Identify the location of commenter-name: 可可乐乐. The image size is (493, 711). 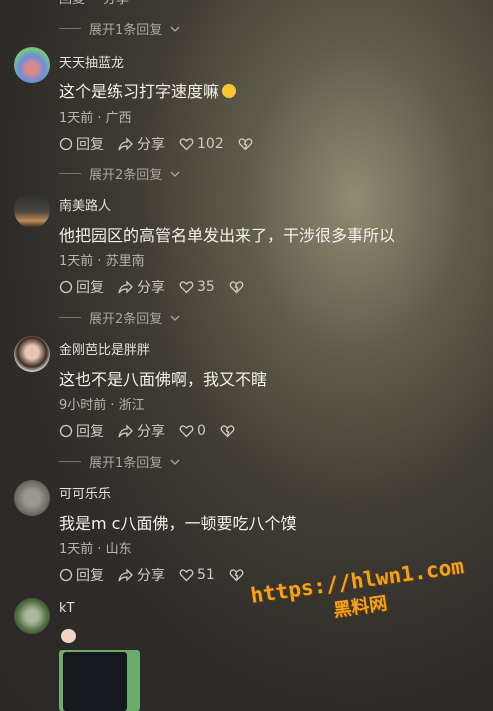
(85, 492).